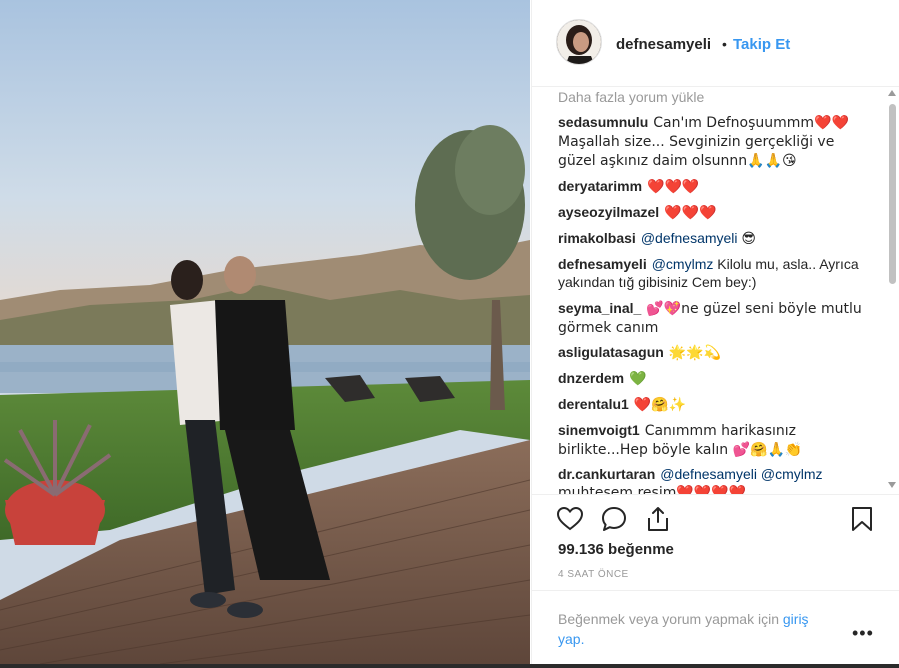 This screenshot has width=899, height=668. Describe the element at coordinates (715, 186) in the screenshot. I see `comment: deryatarimm ❤️❤️❤️` at that location.